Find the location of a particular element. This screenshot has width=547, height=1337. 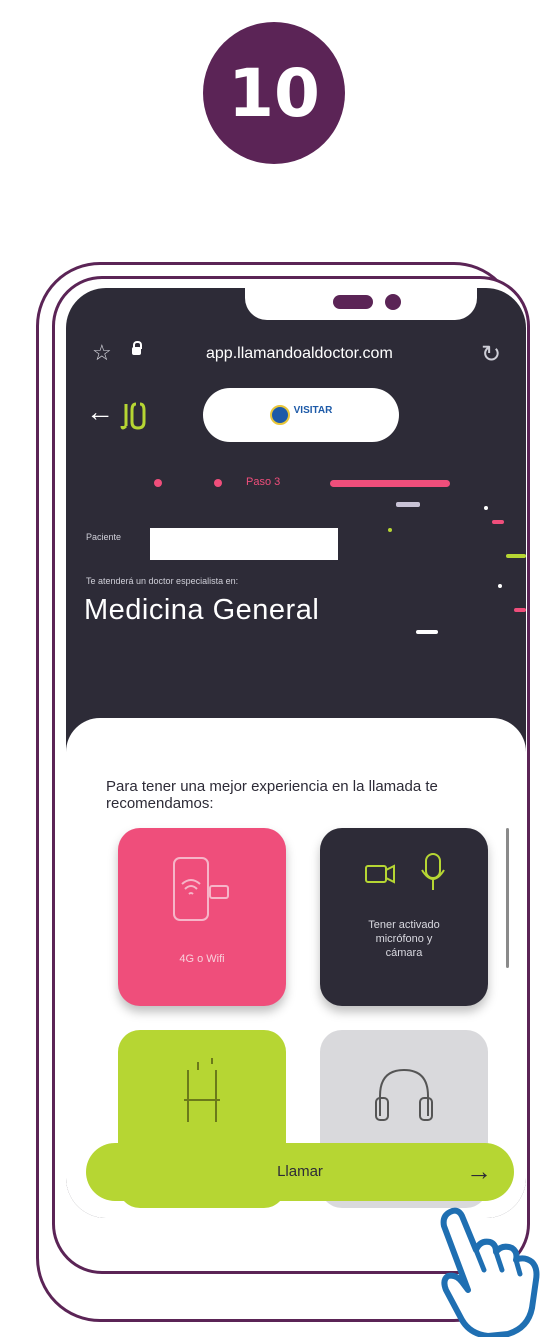

step-number-badge: 10 is located at coordinates (274, 93).